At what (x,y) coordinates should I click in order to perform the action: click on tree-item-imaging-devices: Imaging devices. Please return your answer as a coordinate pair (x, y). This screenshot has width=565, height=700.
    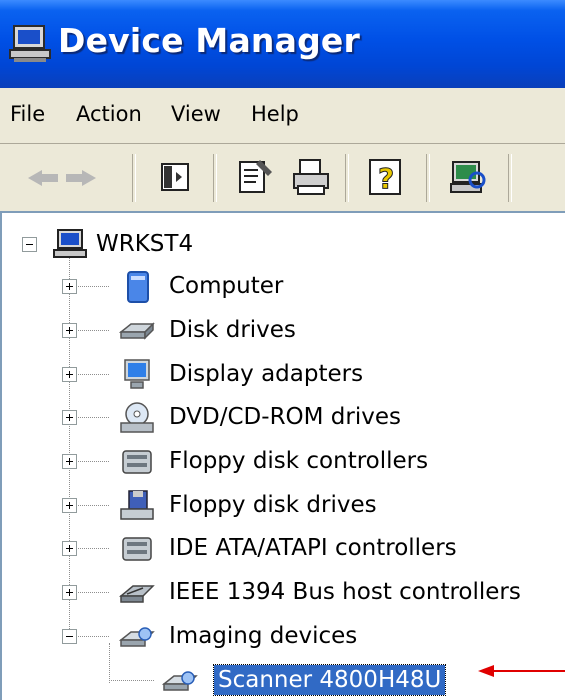
    Looking at the image, I should click on (282, 637).